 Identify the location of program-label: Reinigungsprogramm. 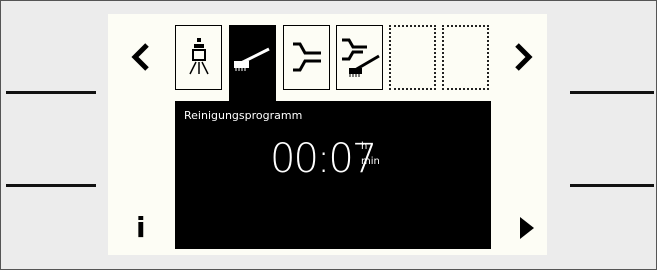
(243, 115).